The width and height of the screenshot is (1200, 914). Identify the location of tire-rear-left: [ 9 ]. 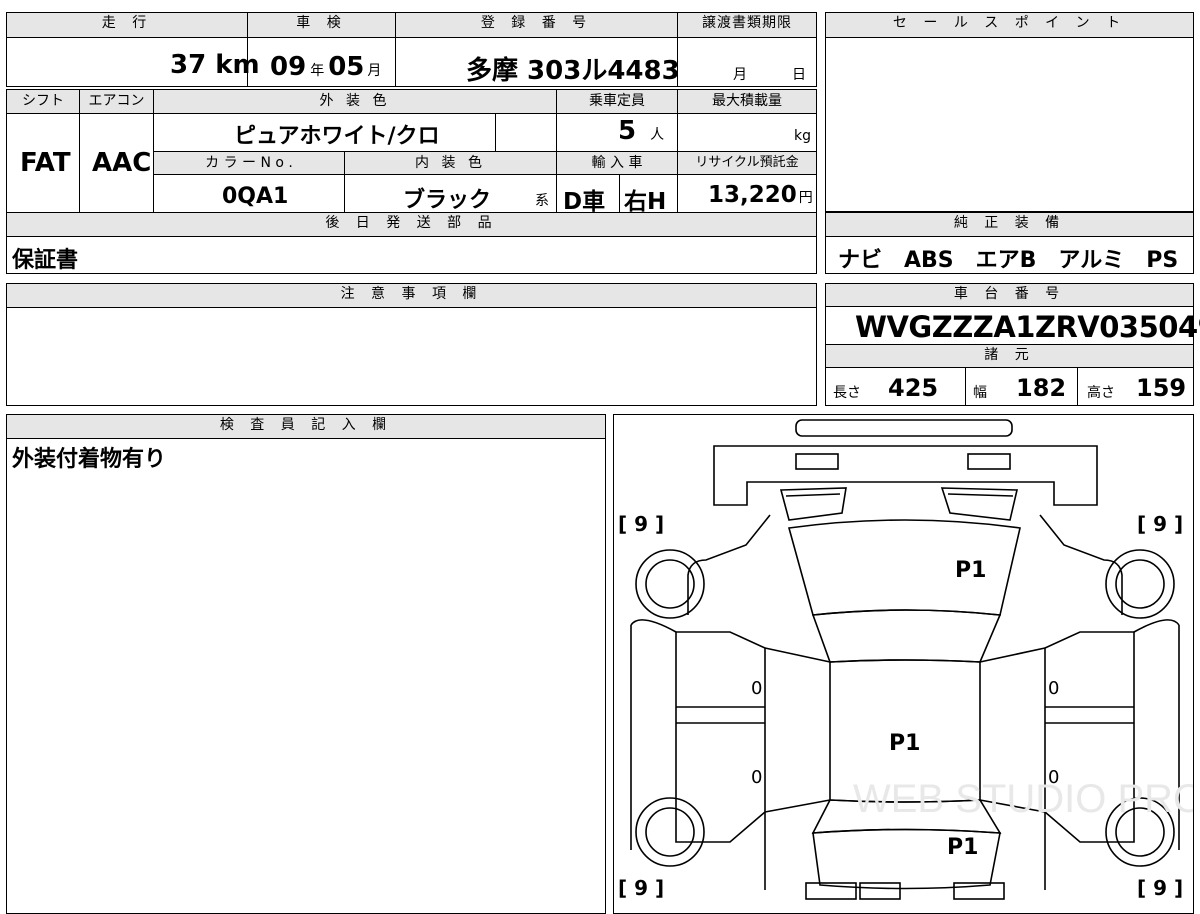
(641, 888).